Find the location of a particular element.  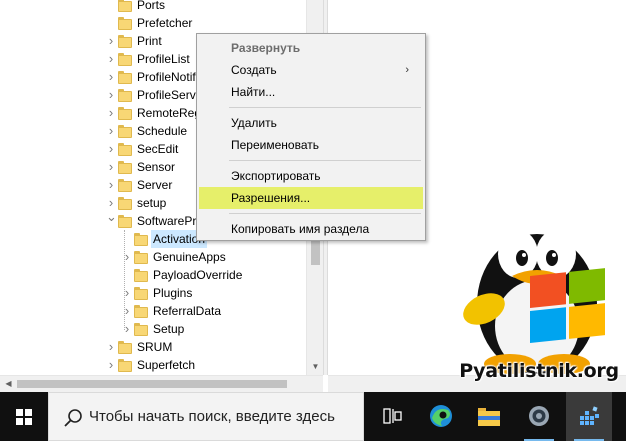

tree-item: › ReferralData is located at coordinates (153, 311).